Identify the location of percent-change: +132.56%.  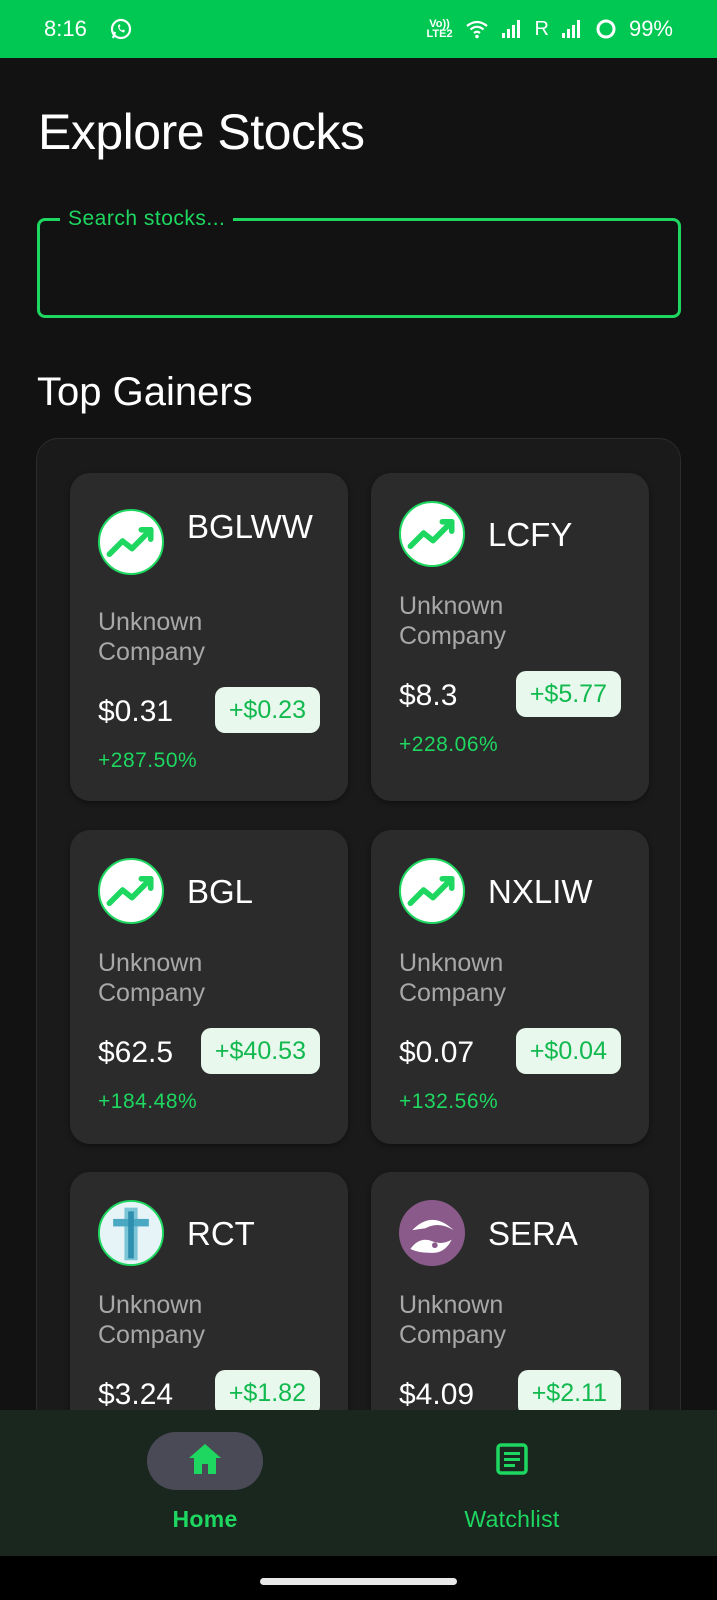
(449, 1101).